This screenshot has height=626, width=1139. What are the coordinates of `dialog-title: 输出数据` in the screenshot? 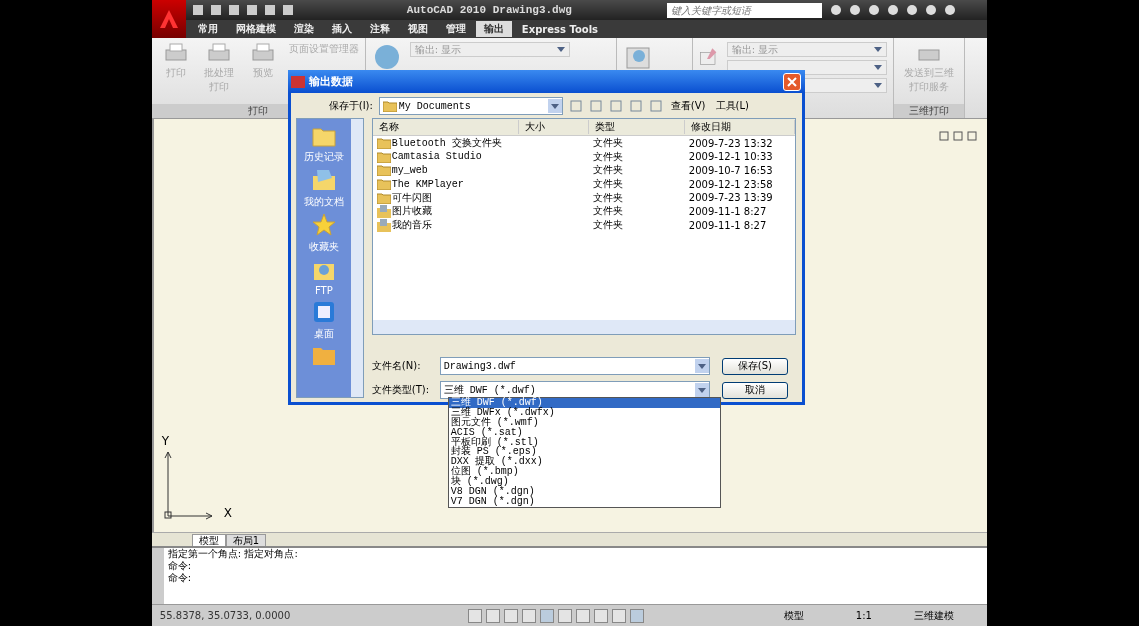 It's located at (330, 81).